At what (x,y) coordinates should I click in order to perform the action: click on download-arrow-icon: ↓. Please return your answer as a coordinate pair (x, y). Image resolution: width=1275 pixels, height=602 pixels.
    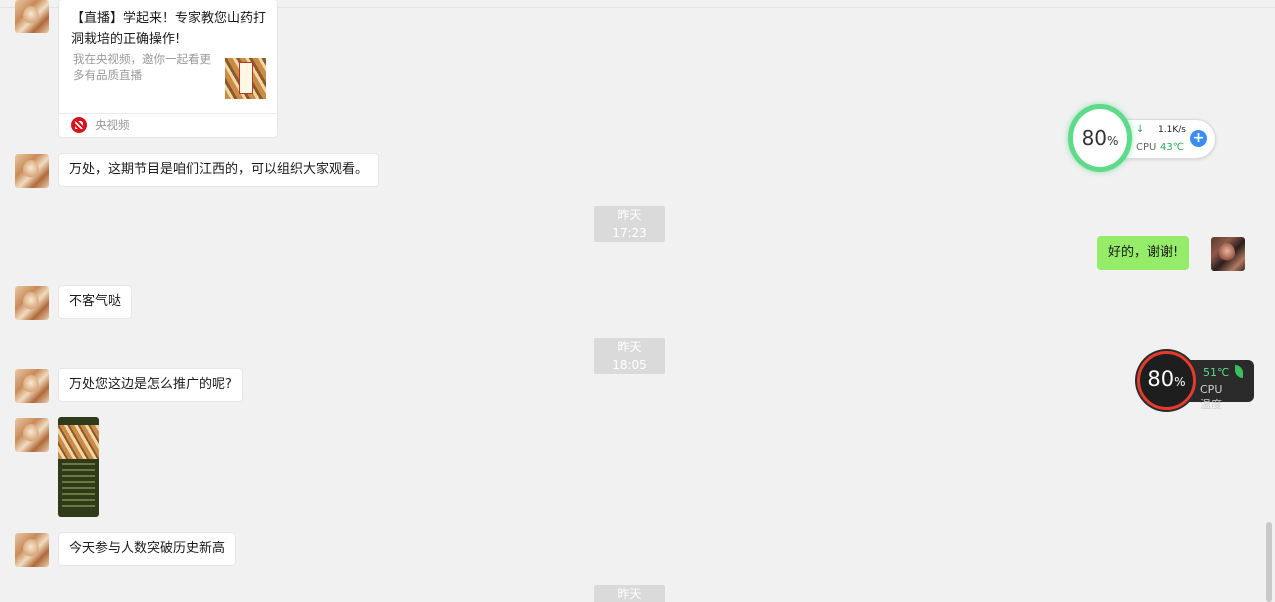
    Looking at the image, I should click on (1140, 129).